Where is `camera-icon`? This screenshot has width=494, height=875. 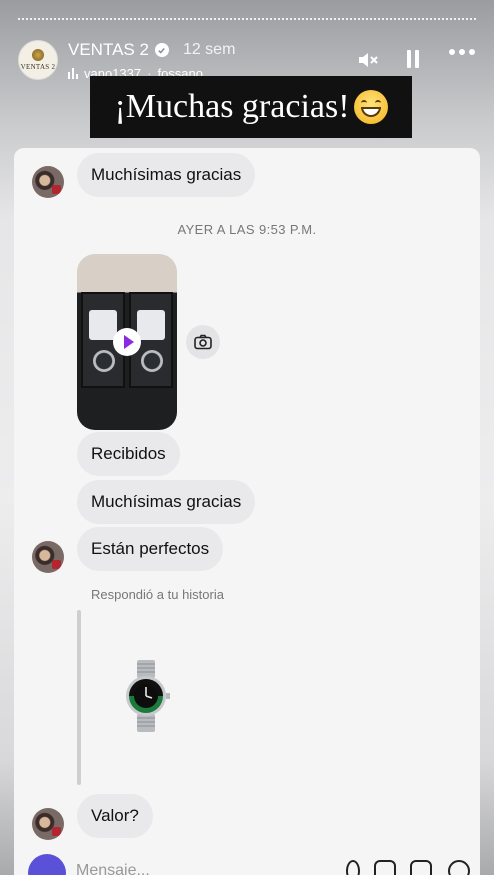 camera-icon is located at coordinates (203, 342).